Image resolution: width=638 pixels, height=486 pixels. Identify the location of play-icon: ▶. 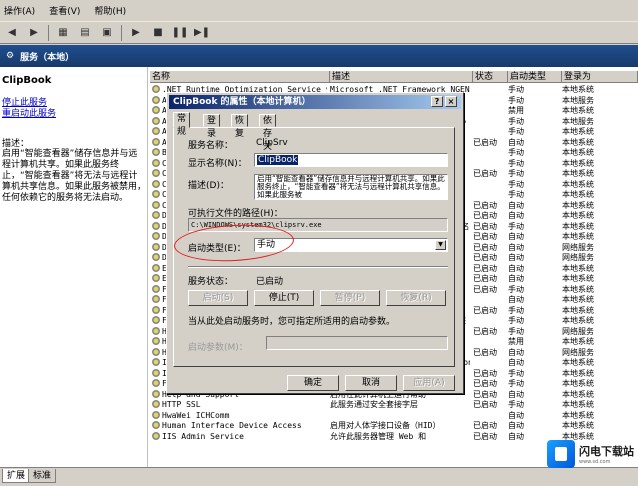
(136, 33).